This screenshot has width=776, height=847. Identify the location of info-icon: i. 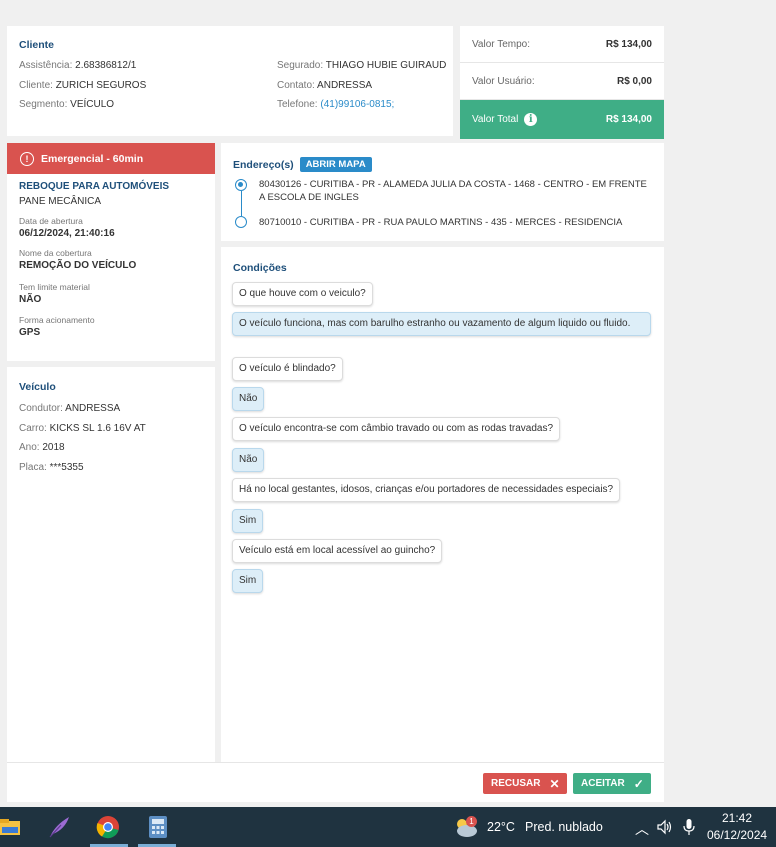
(531, 119).